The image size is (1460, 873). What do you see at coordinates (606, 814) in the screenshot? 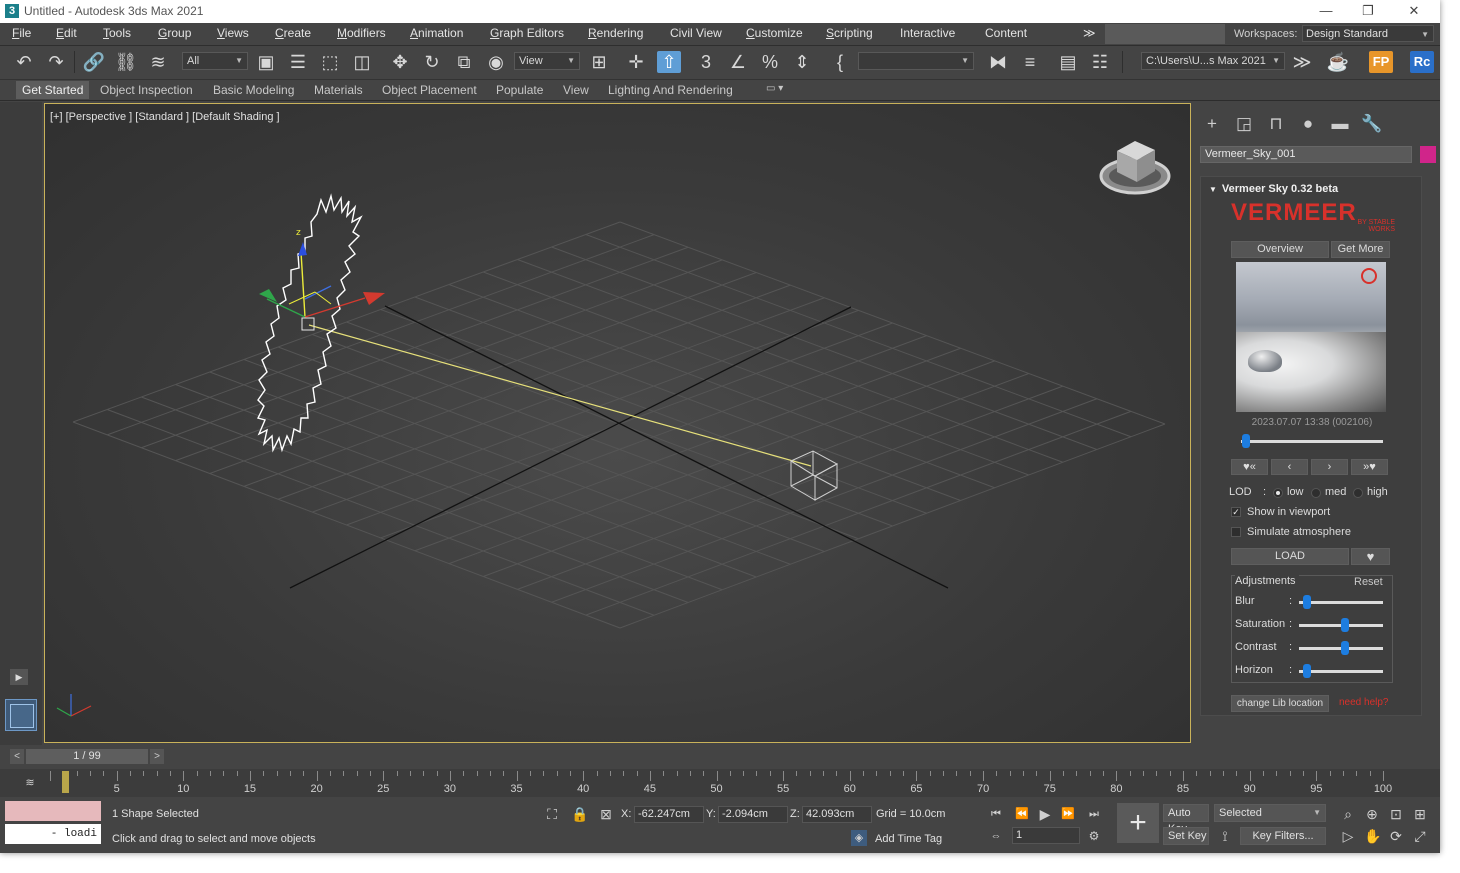
I see `absolute-mode-icon: ⊠` at bounding box center [606, 814].